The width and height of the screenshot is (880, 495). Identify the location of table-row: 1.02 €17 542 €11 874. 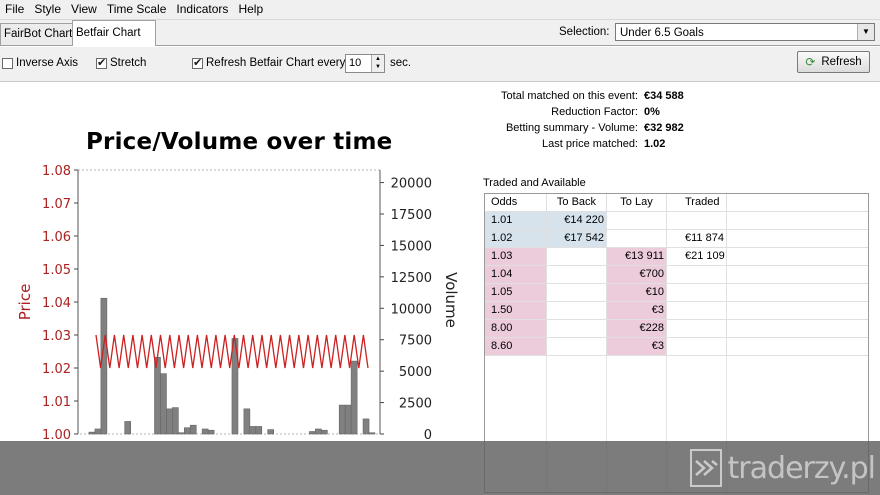
(676, 239).